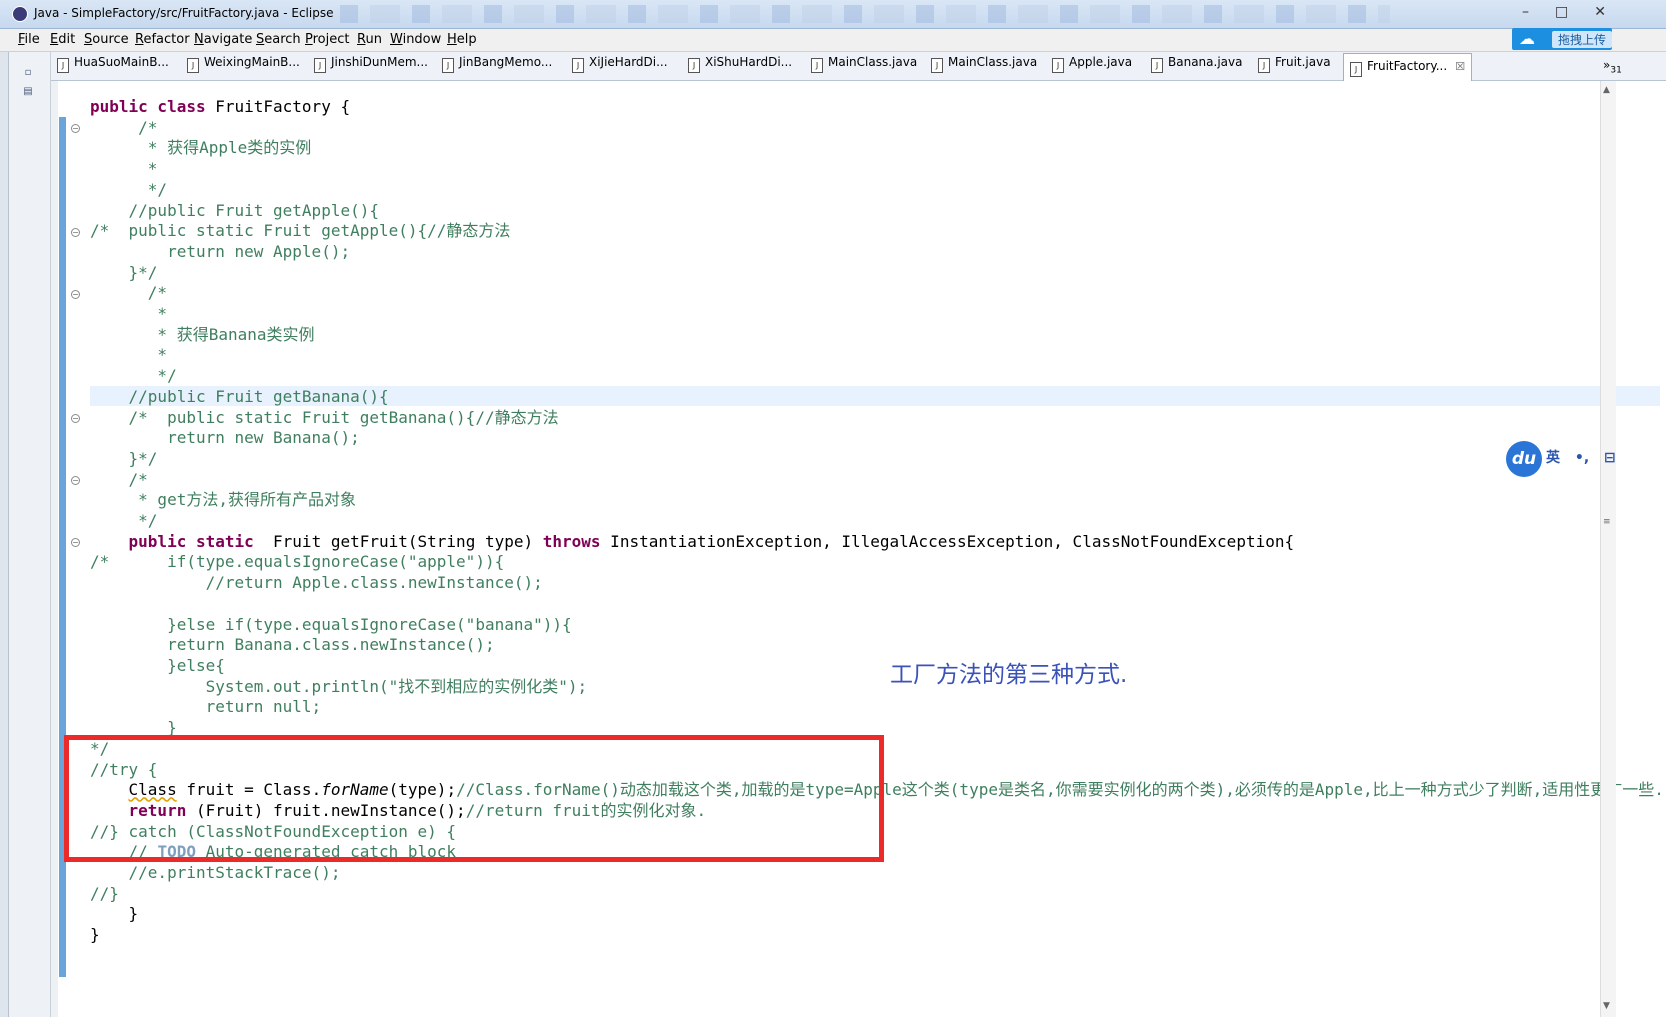  What do you see at coordinates (1527, 38) in the screenshot?
I see `cloud-icon: ☁` at bounding box center [1527, 38].